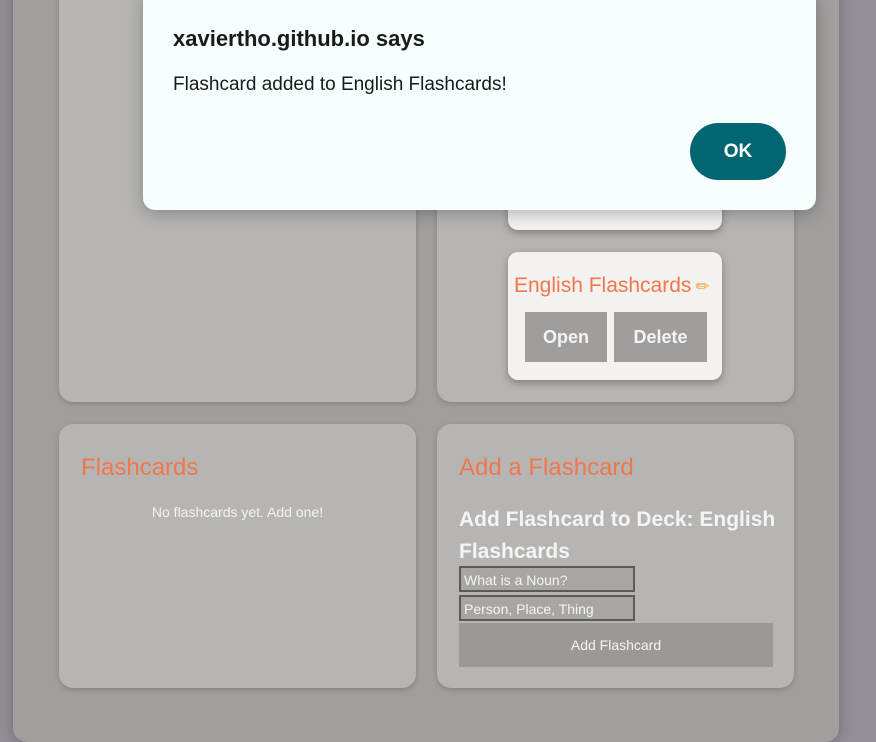 Image resolution: width=876 pixels, height=742 pixels. What do you see at coordinates (616, 645) in the screenshot?
I see `add-flashcard-button: Add Flashcard` at bounding box center [616, 645].